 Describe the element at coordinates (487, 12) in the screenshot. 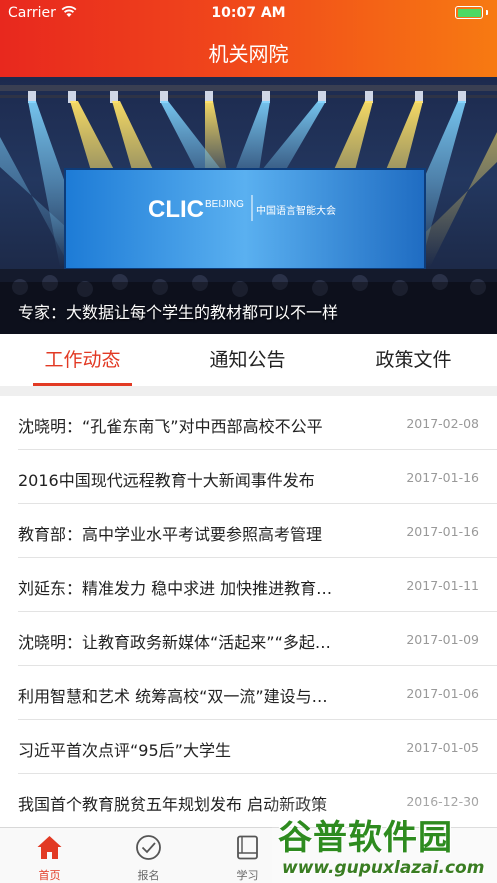

I see `battery-tip` at that location.